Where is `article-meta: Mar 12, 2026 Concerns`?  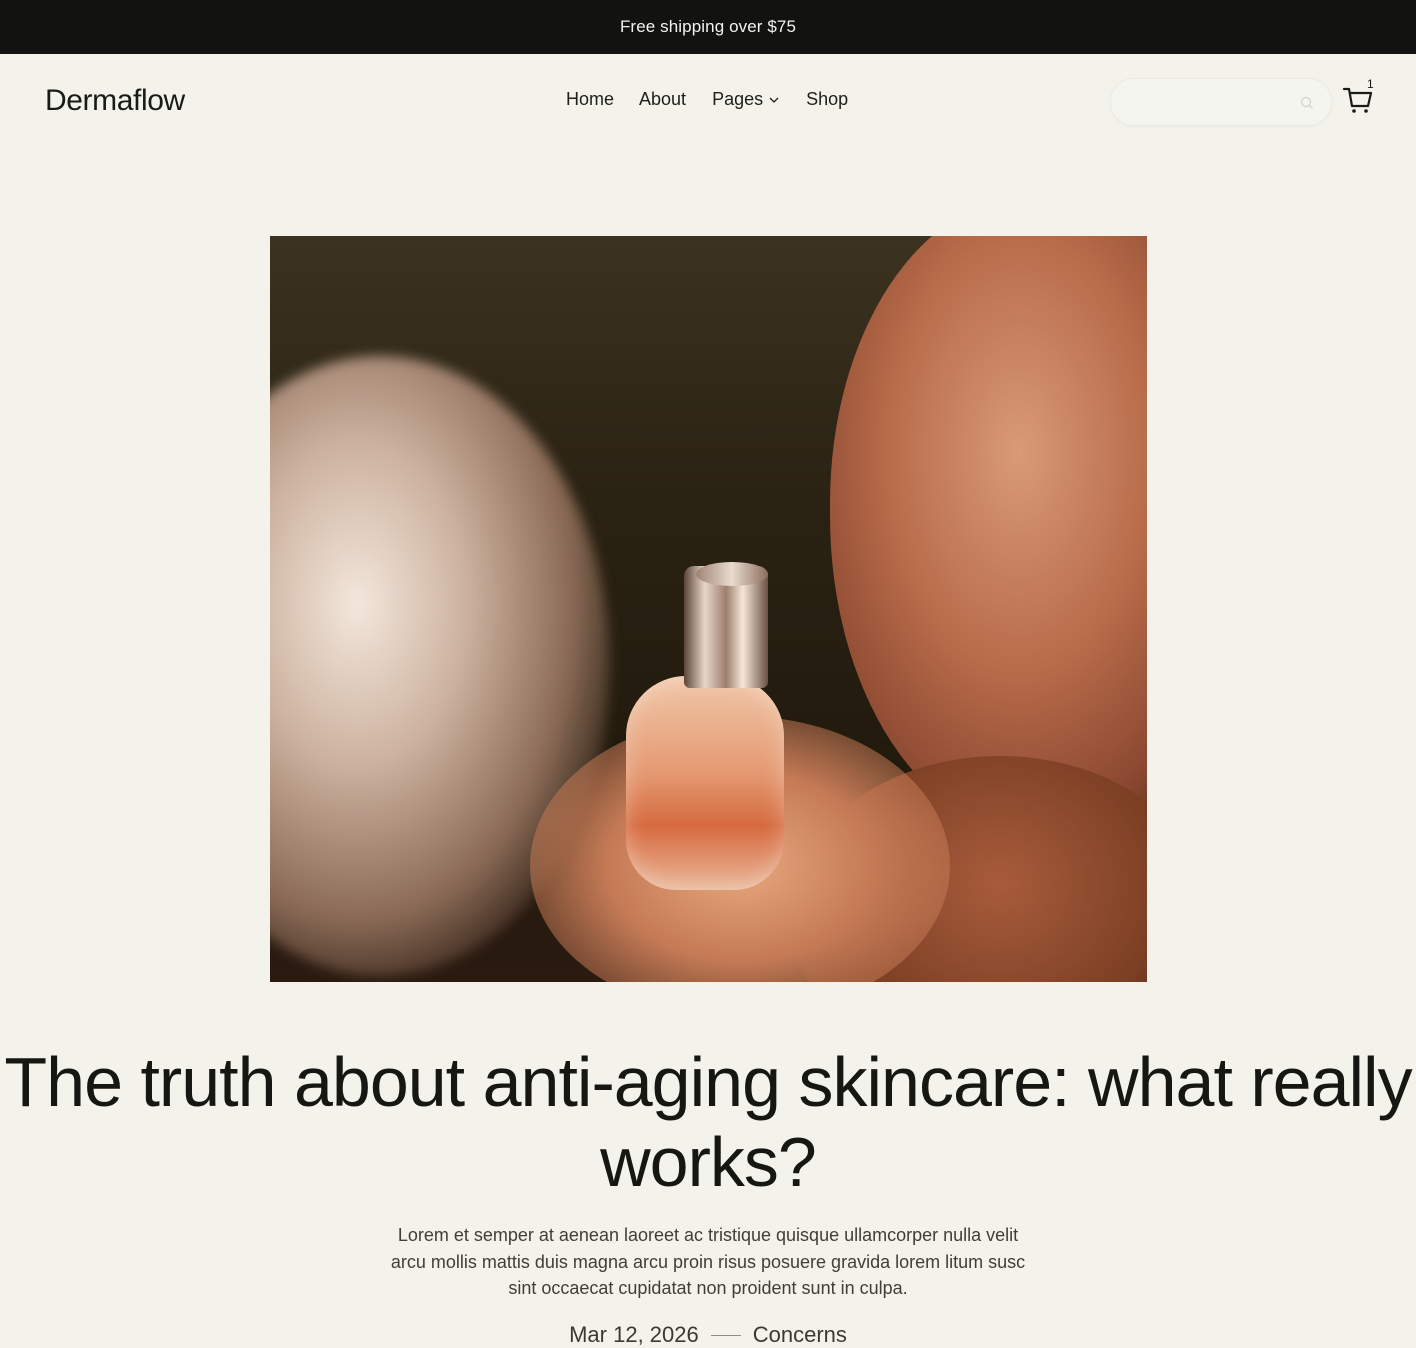 article-meta: Mar 12, 2026 Concerns is located at coordinates (708, 1335).